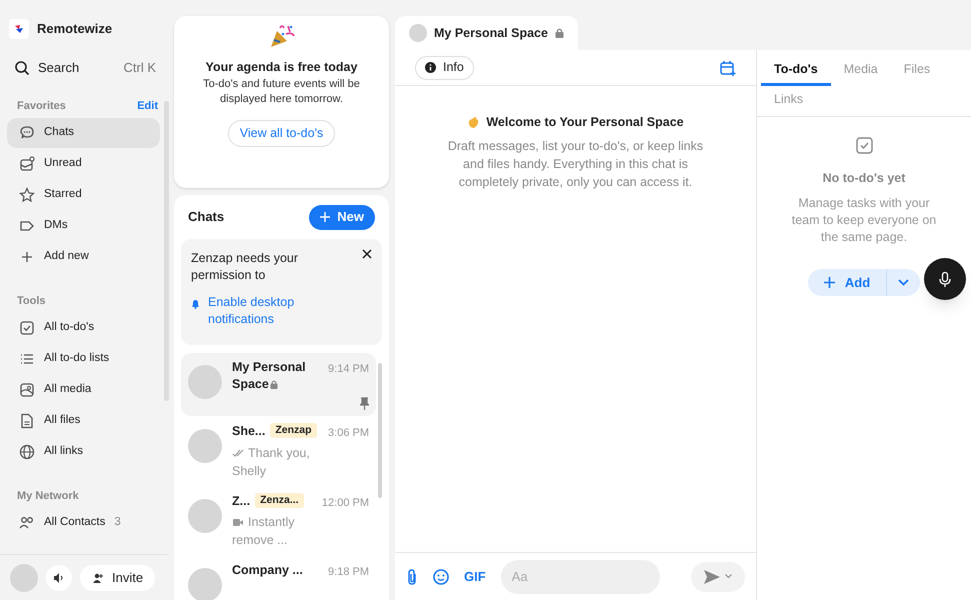  Describe the element at coordinates (83, 328) in the screenshot. I see `sidebar-item: All to-do's` at that location.